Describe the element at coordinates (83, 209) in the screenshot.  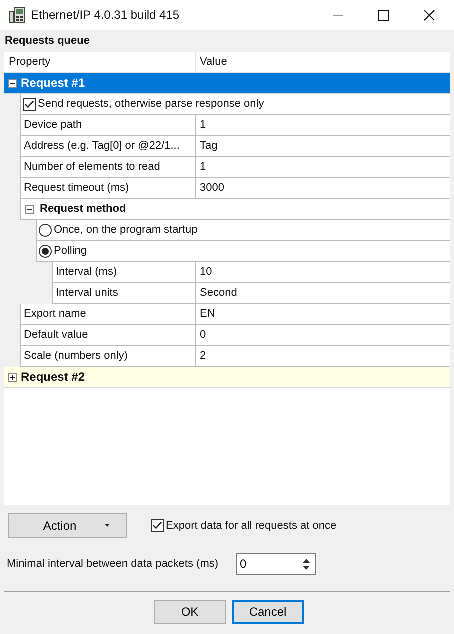
I see `group-title: Request method` at that location.